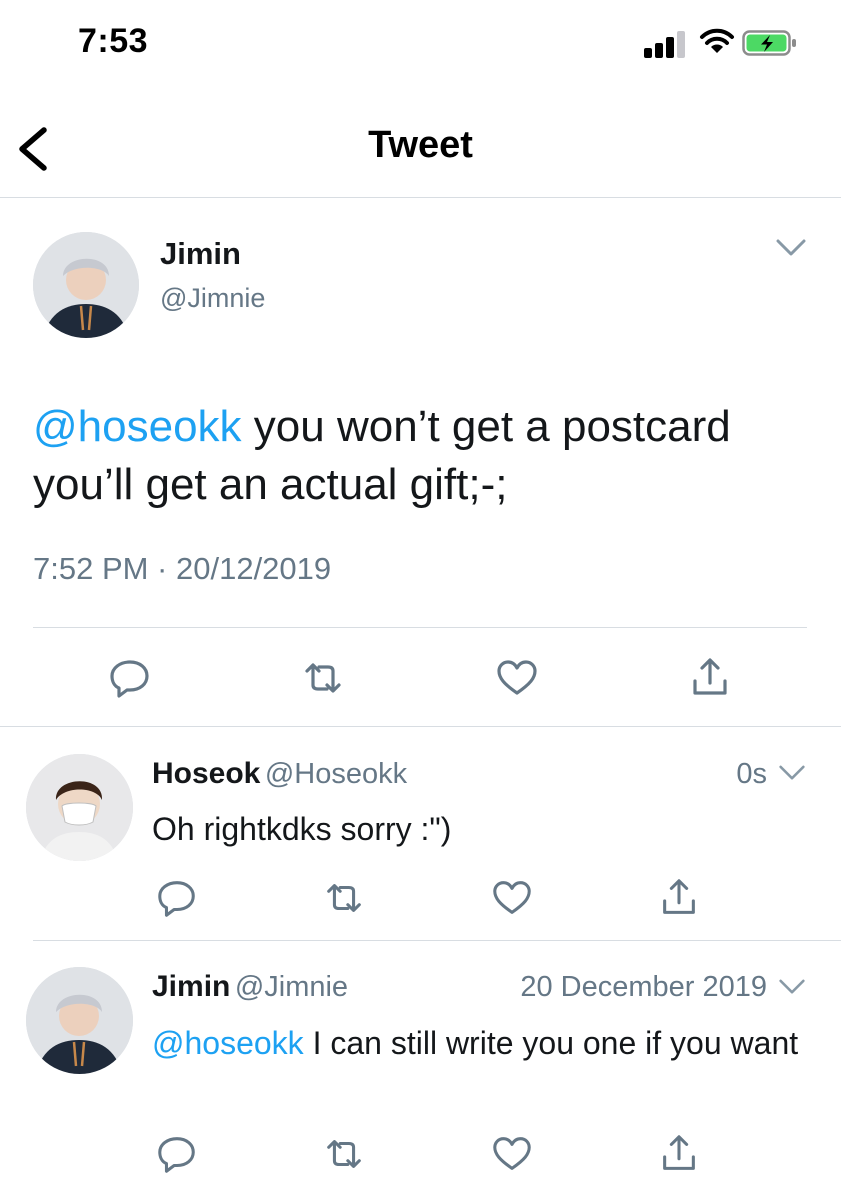  What do you see at coordinates (437, 940) in the screenshot?
I see `reply-divider` at bounding box center [437, 940].